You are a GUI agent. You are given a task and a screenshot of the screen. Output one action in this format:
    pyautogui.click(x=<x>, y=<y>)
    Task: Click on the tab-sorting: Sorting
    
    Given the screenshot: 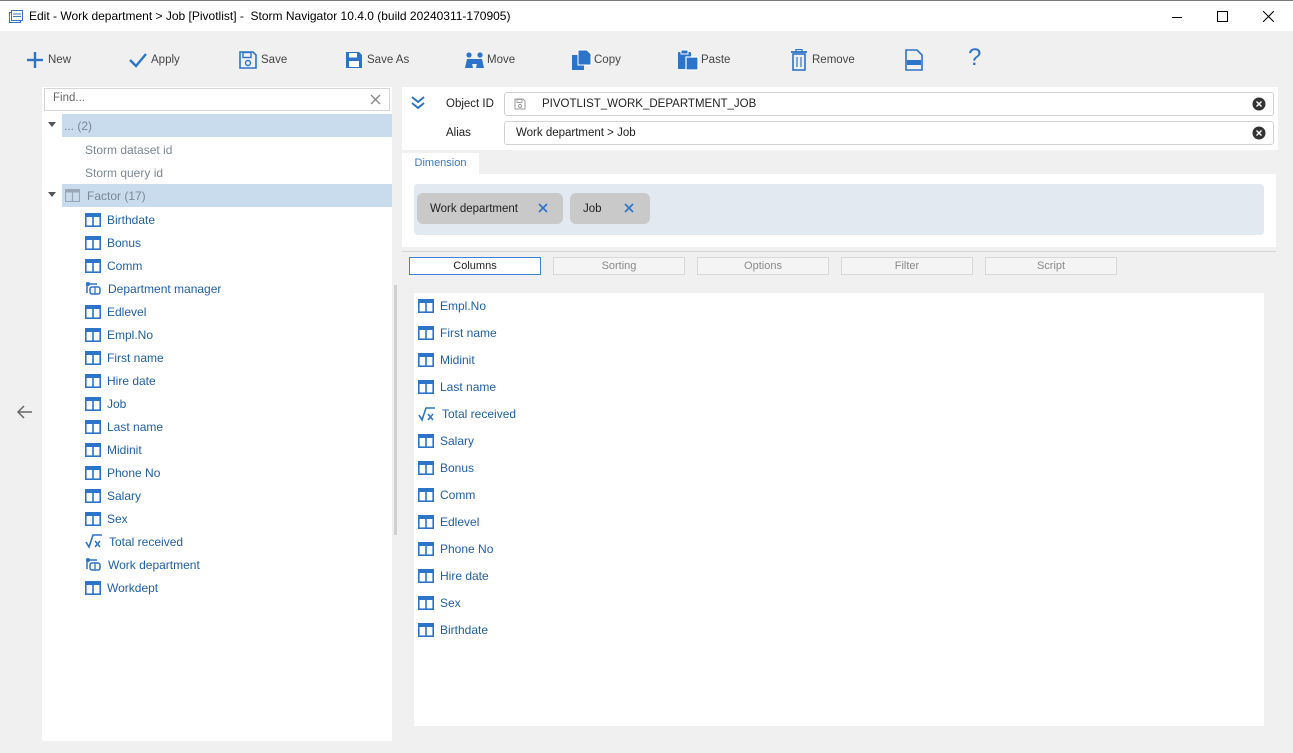 What is the action you would take?
    pyautogui.click(x=619, y=266)
    